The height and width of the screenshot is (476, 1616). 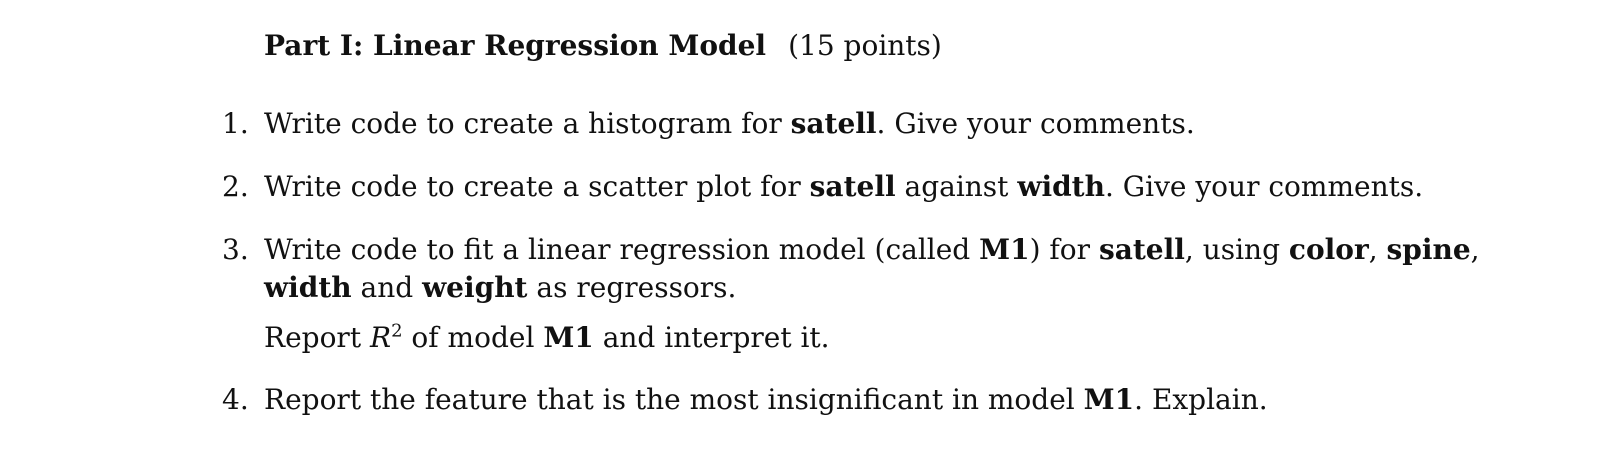 What do you see at coordinates (397, 331) in the screenshot?
I see `math-superscript: 2` at bounding box center [397, 331].